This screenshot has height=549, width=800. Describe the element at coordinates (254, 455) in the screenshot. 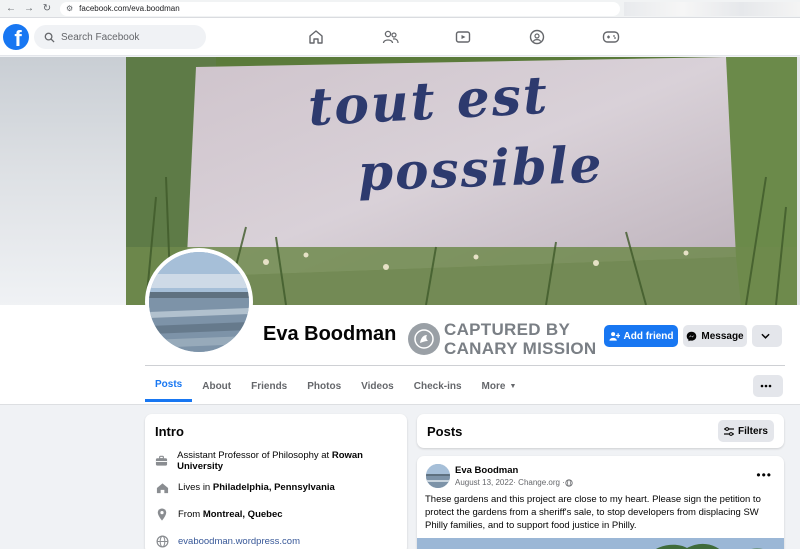

I see `work-prefix: Assistant Professor of Philosophy at` at that location.